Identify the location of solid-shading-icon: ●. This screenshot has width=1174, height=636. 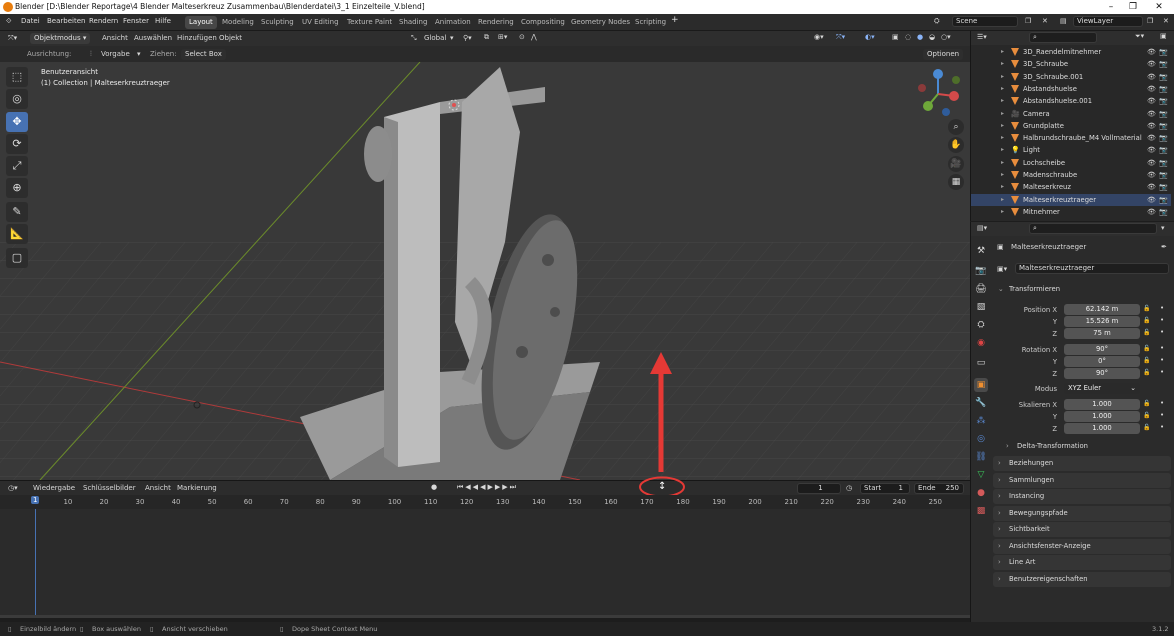
(920, 37).